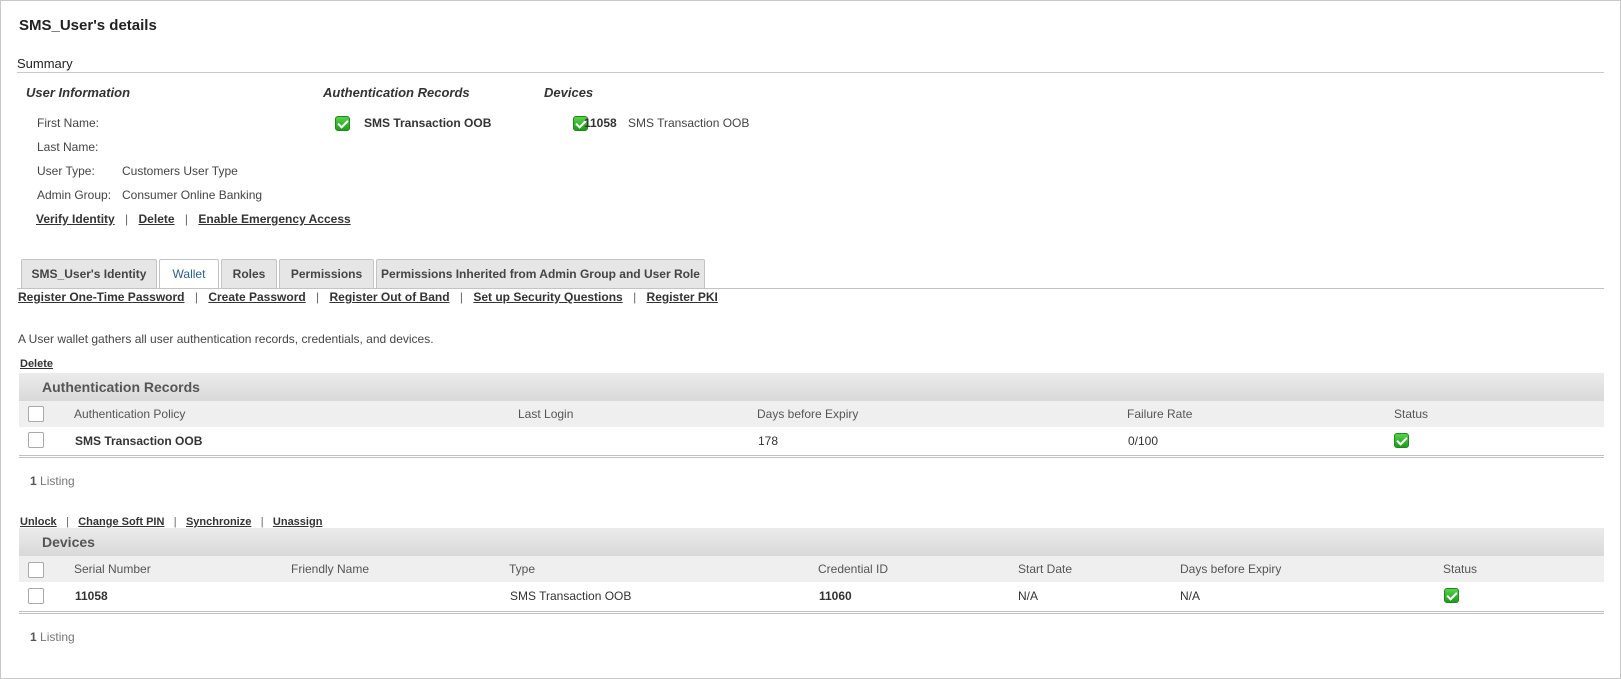 This screenshot has width=1621, height=679. I want to click on days-before-expiry-cell: N/A, so click(1190, 596).